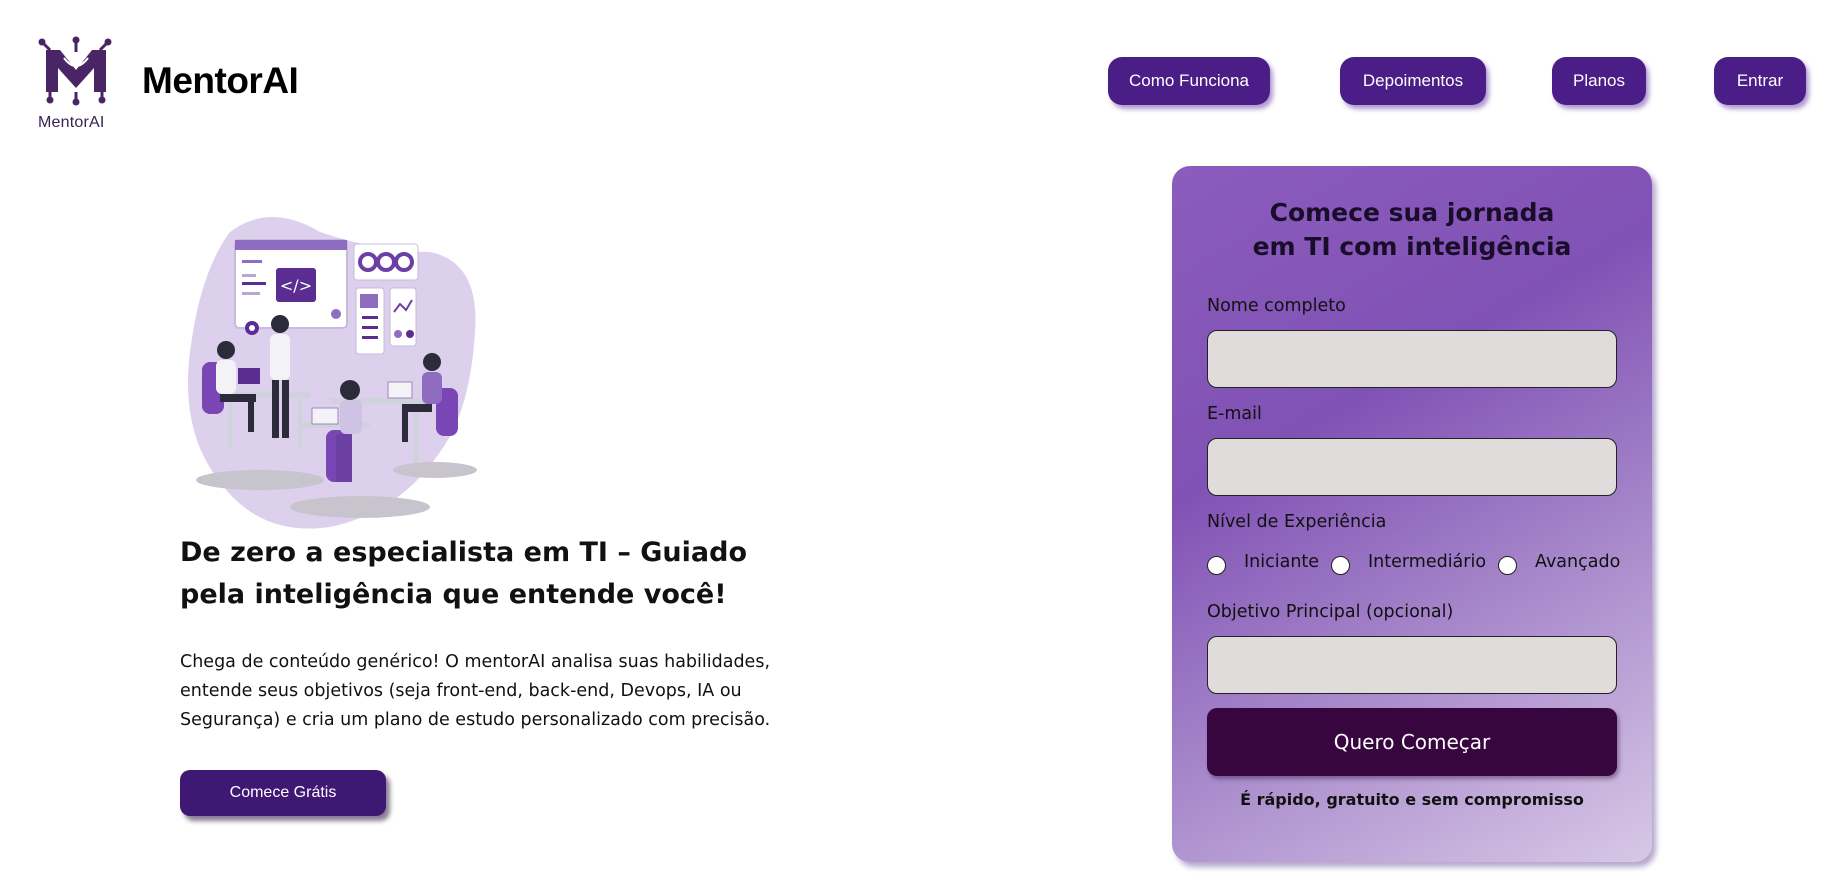  I want to click on goal-input, so click(1412, 665).